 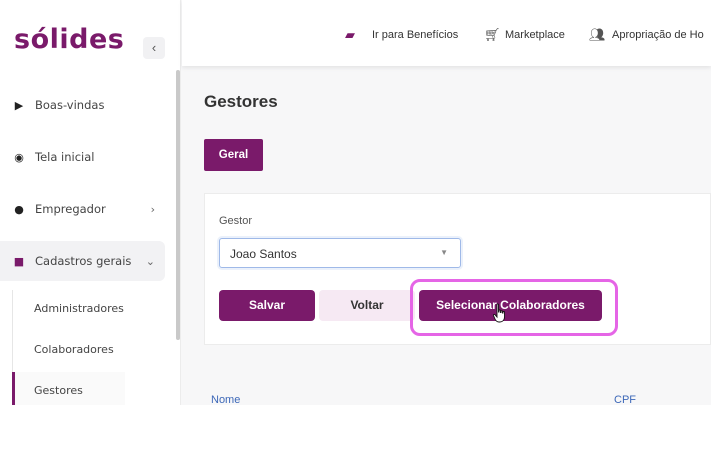 What do you see at coordinates (350, 34) in the screenshot?
I see `wallet-icon: ▰` at bounding box center [350, 34].